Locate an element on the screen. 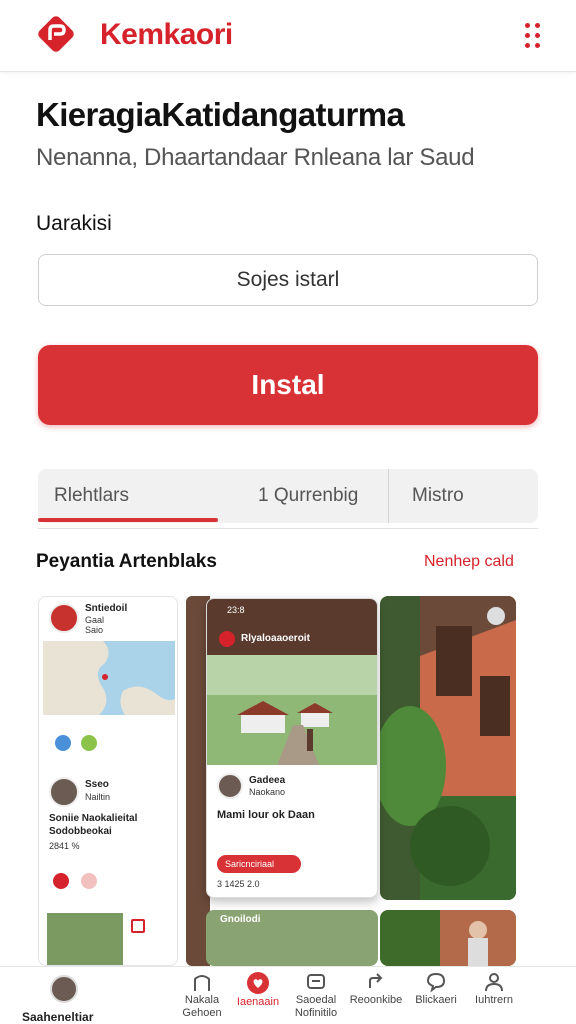 Image resolution: width=576 pixels, height=1024 pixels. nav-home-label: Nakala is located at coordinates (202, 1000).